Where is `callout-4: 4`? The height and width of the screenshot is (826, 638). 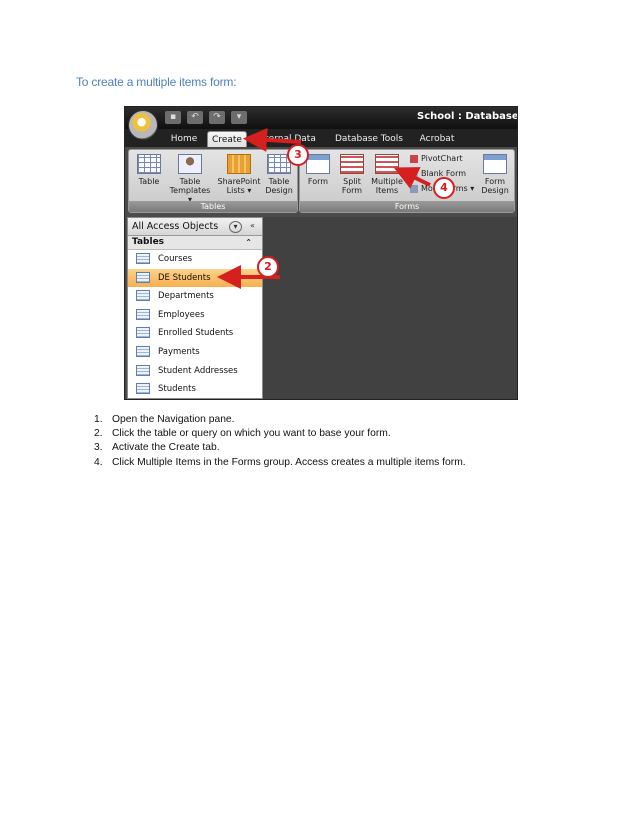
callout-4: 4 is located at coordinates (444, 188).